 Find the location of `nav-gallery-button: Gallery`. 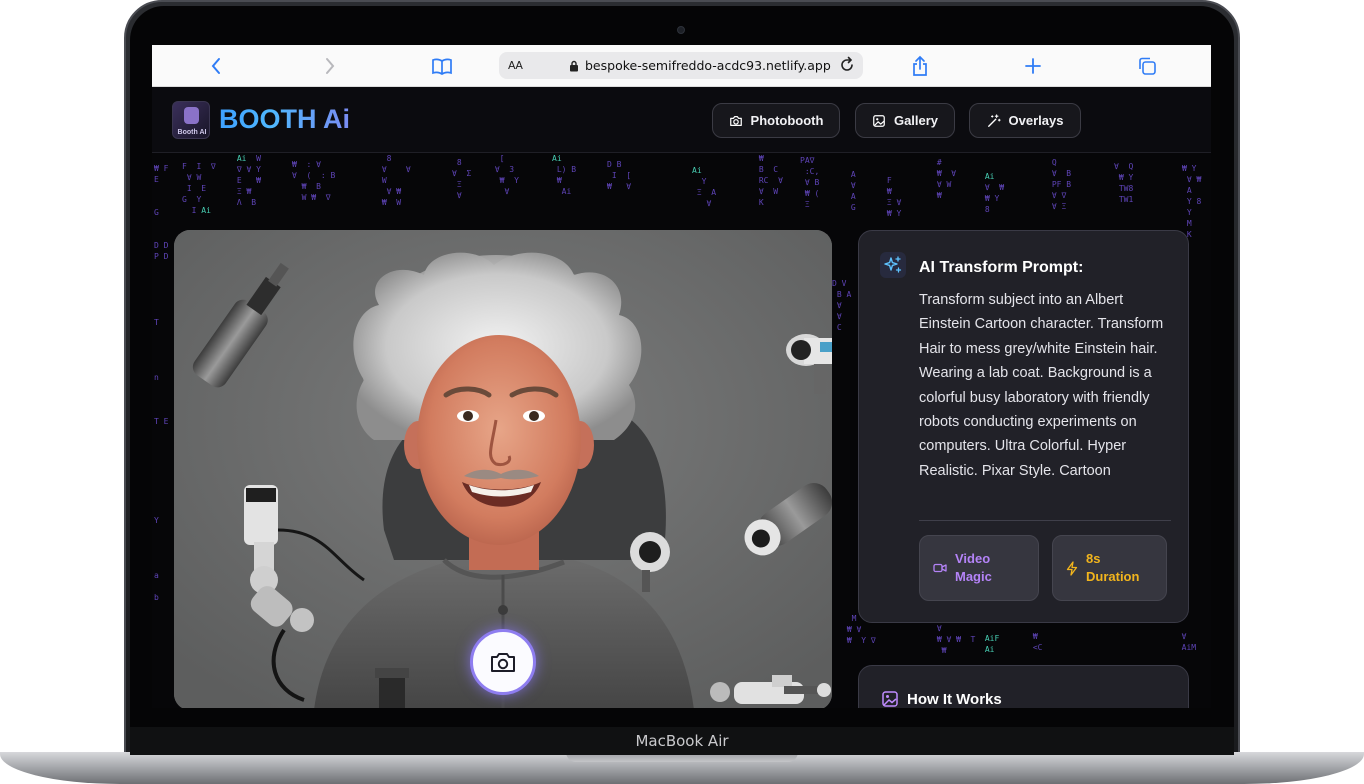

nav-gallery-button: Gallery is located at coordinates (905, 120).